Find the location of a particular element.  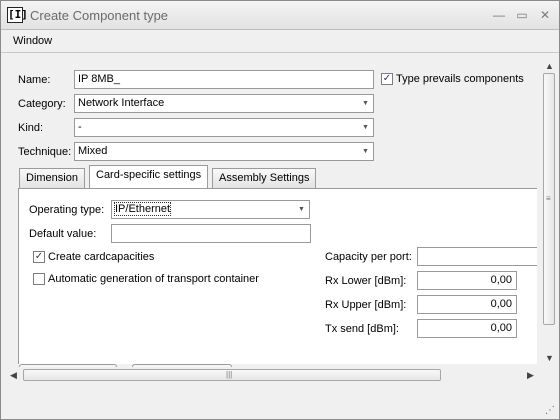

vertical-scroll-thumb: ≡ is located at coordinates (549, 199).